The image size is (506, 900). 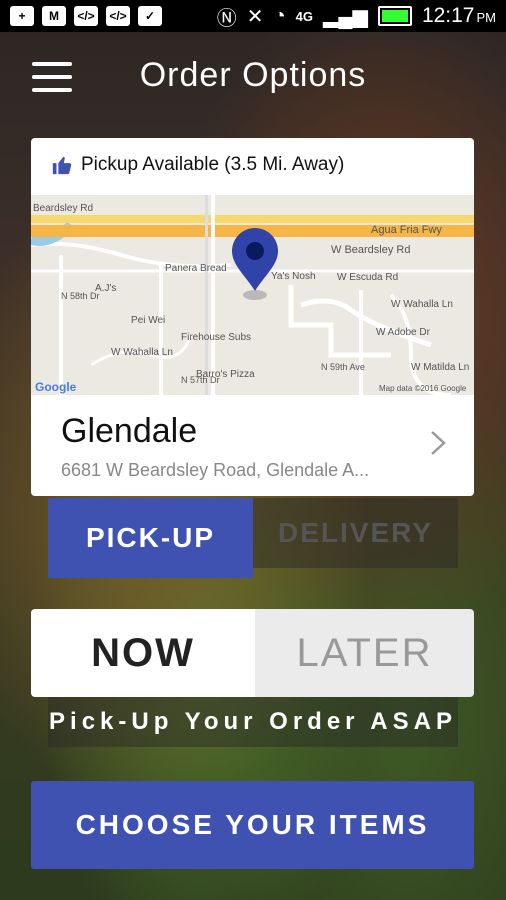 I want to click on notification-icons: + M </> </> ✓, so click(x=81, y=16).